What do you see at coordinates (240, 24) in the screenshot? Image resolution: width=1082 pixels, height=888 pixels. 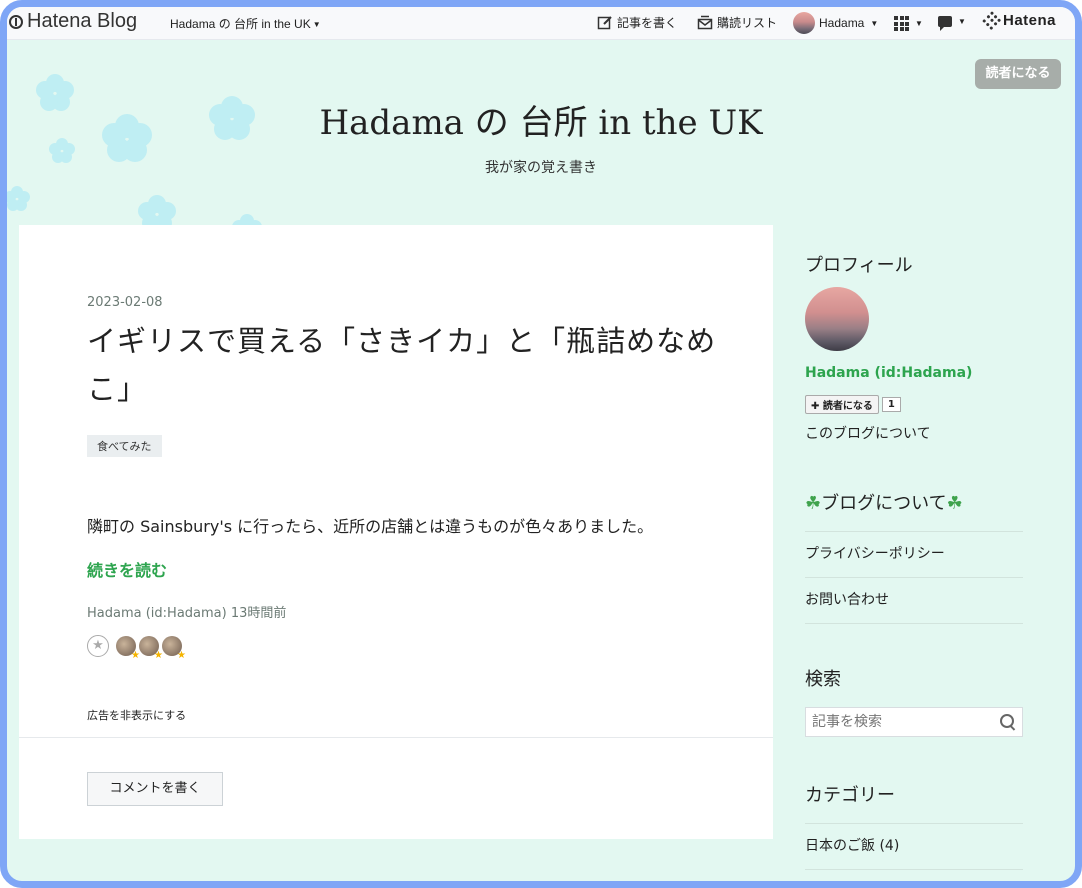 I see `blog-switcher-label: Hadama の 台所 in the UK` at bounding box center [240, 24].